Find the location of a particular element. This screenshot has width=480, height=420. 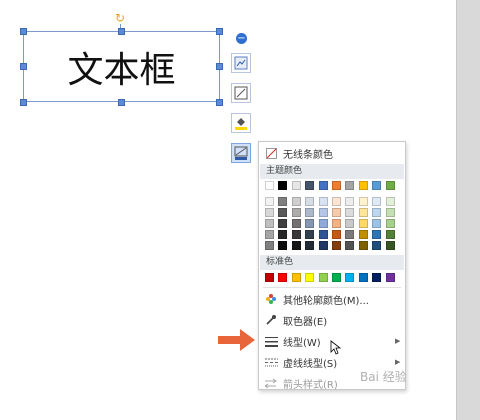

resize-handle-top-right is located at coordinates (219, 31).